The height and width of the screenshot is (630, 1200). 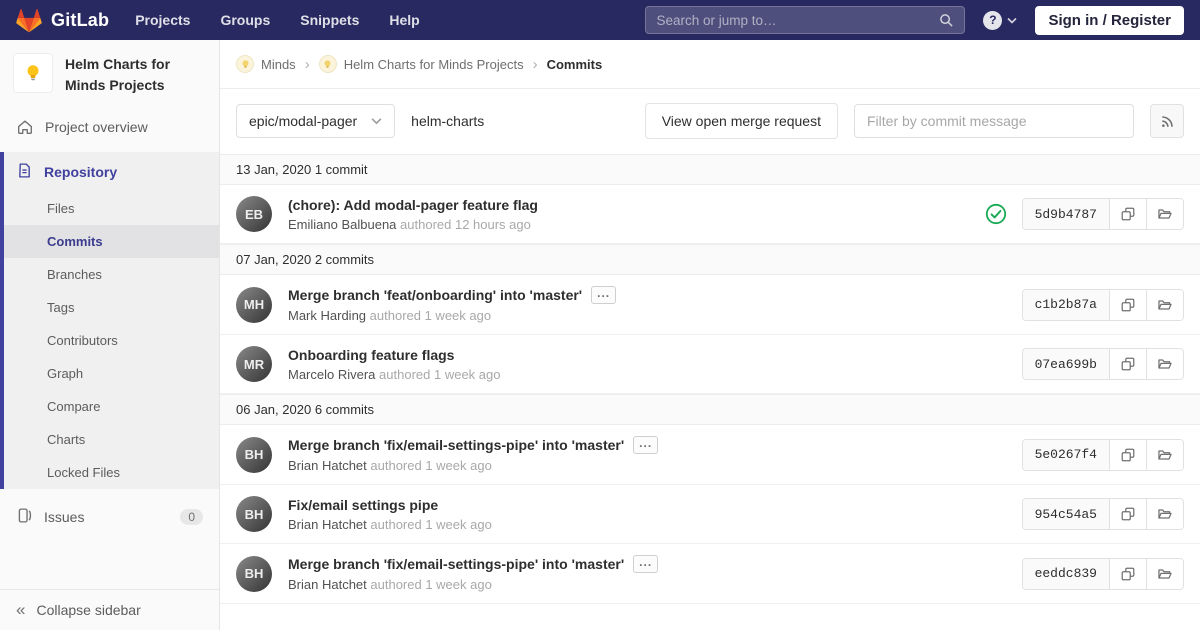 I want to click on sidebar-item-branches: Branches, so click(x=111, y=274).